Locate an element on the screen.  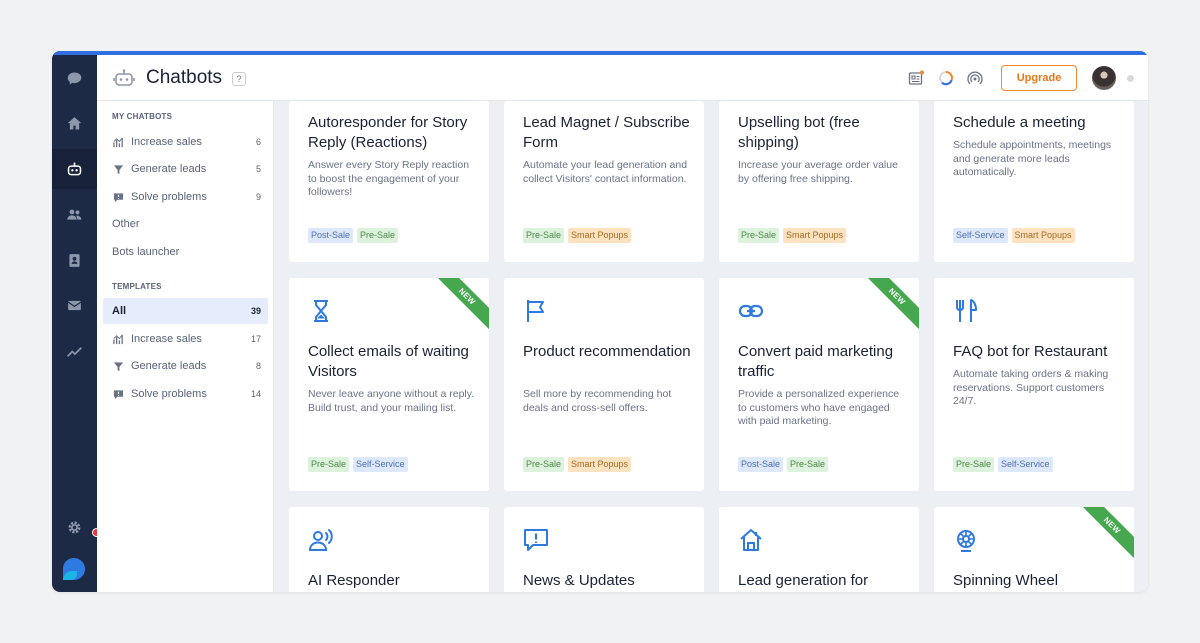
upgrade-button: Upgrade is located at coordinates (1039, 78).